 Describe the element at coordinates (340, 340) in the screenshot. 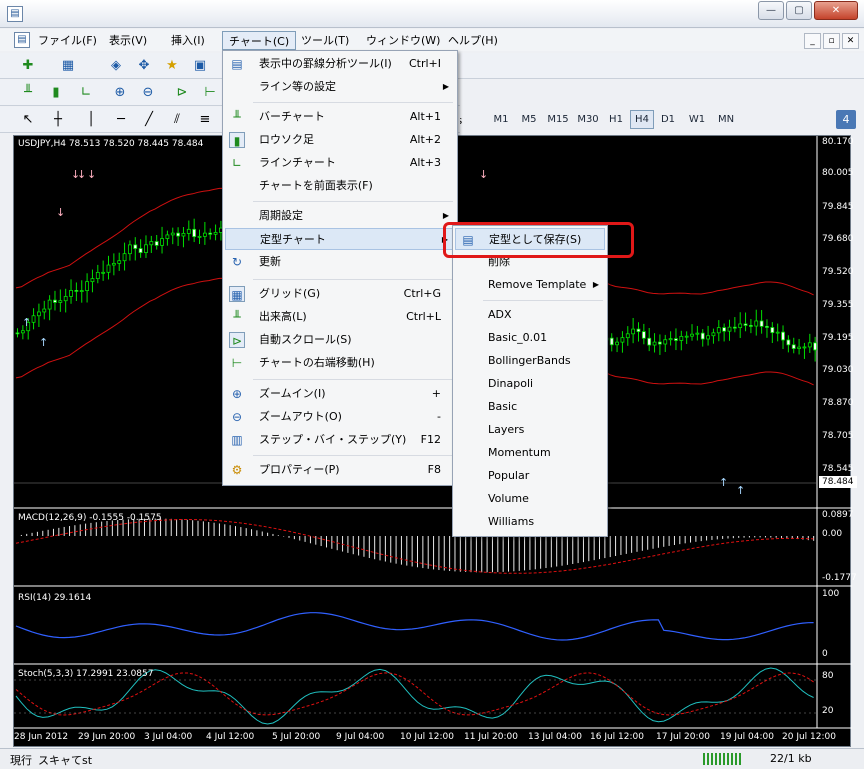

I see `menu-item-autoscroll: ⊳ 自動スクロール(S)` at that location.